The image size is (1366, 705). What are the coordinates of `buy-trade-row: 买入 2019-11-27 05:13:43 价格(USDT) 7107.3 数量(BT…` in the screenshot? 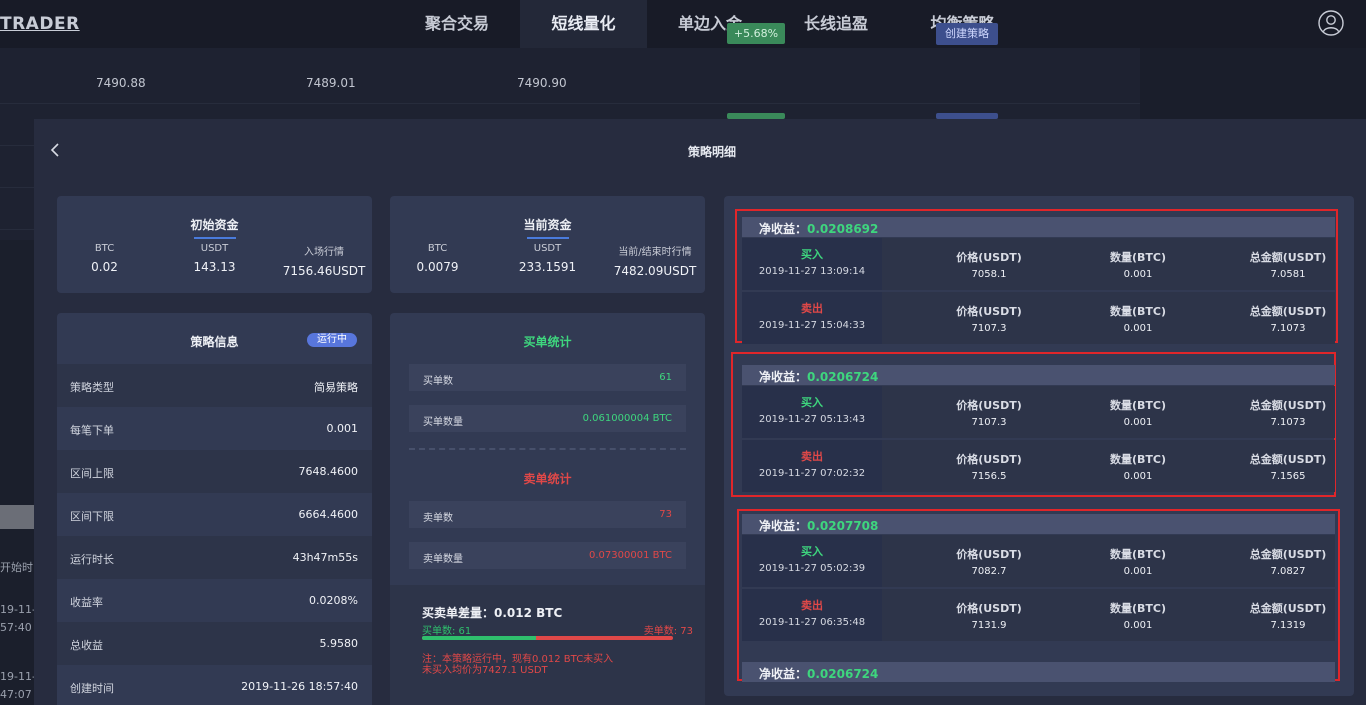 It's located at (1038, 412).